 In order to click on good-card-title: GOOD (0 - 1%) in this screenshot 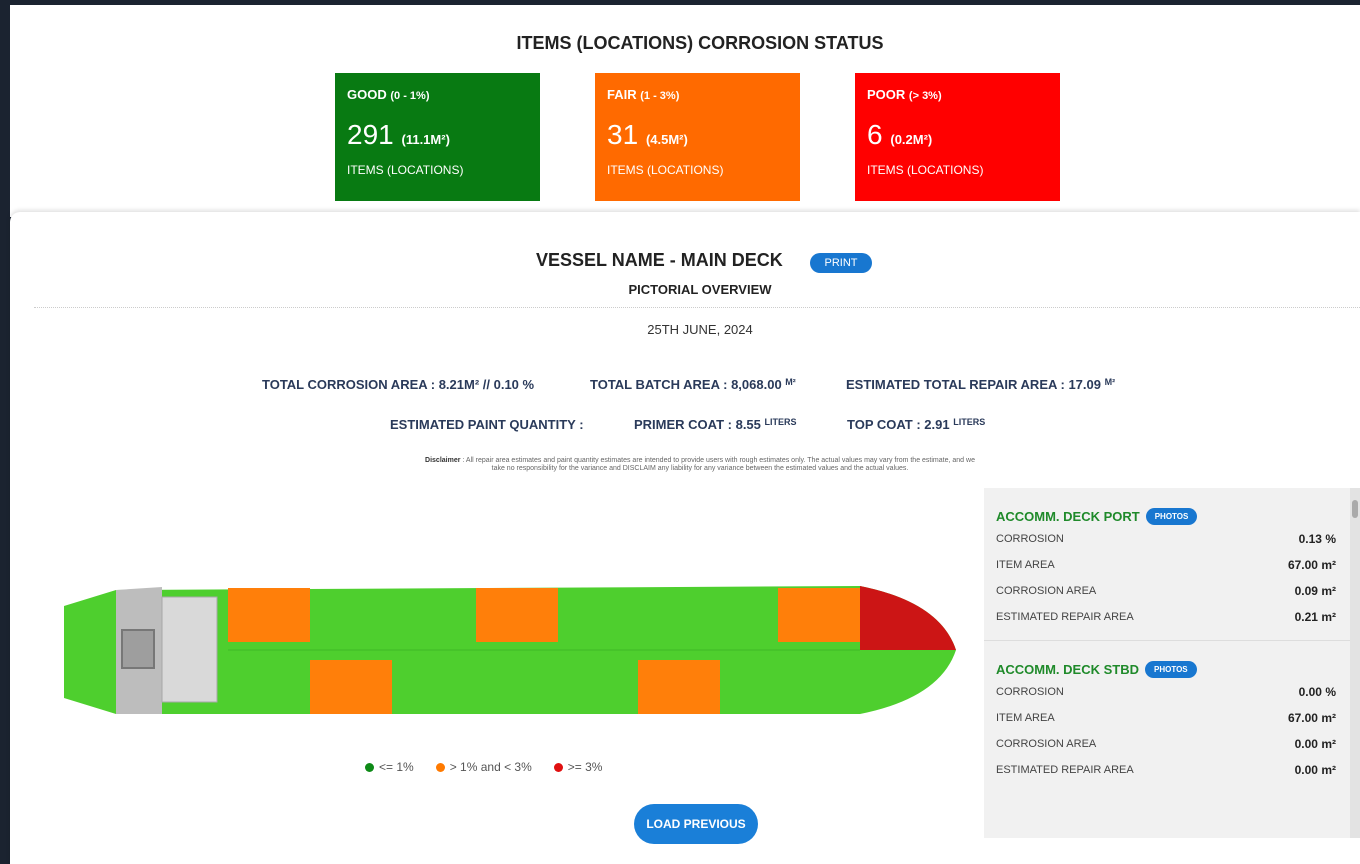, I will do `click(437, 94)`.